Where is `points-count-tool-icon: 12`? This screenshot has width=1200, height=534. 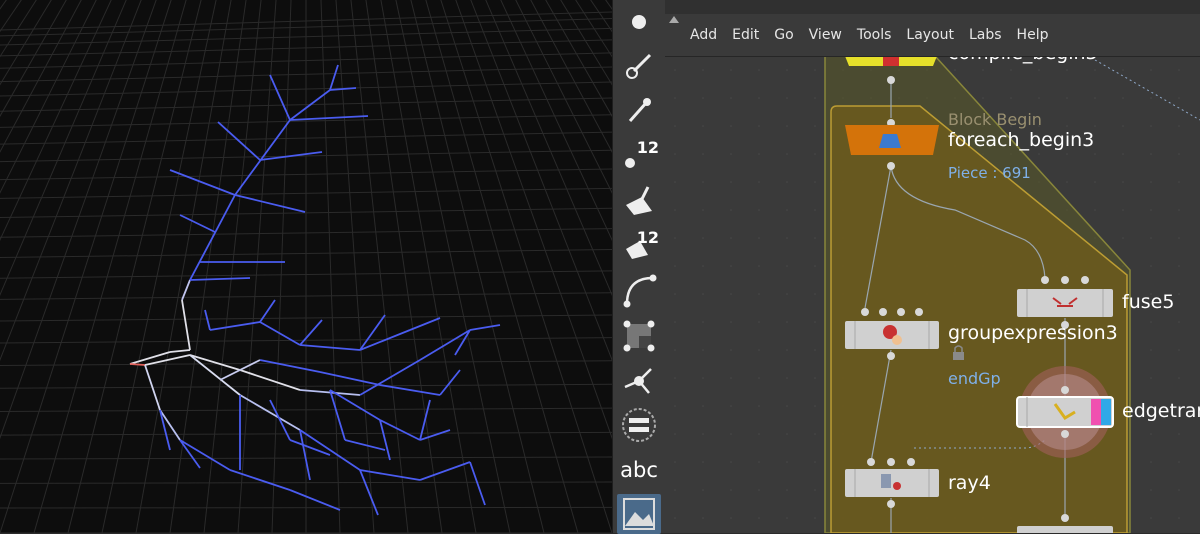 points-count-tool-icon: 12 is located at coordinates (639, 154).